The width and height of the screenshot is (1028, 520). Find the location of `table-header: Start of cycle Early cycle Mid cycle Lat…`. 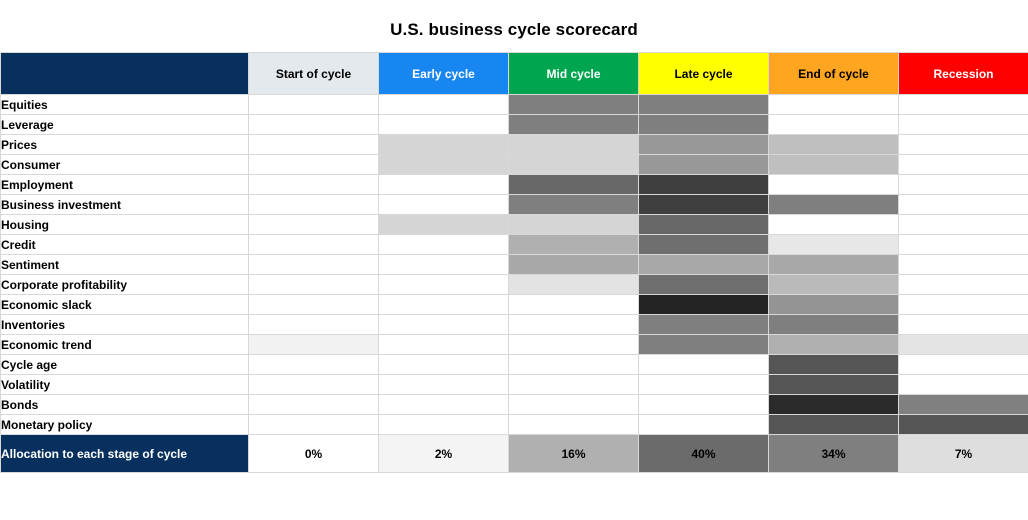

table-header: Start of cycle Early cycle Mid cycle Lat… is located at coordinates (514, 73).